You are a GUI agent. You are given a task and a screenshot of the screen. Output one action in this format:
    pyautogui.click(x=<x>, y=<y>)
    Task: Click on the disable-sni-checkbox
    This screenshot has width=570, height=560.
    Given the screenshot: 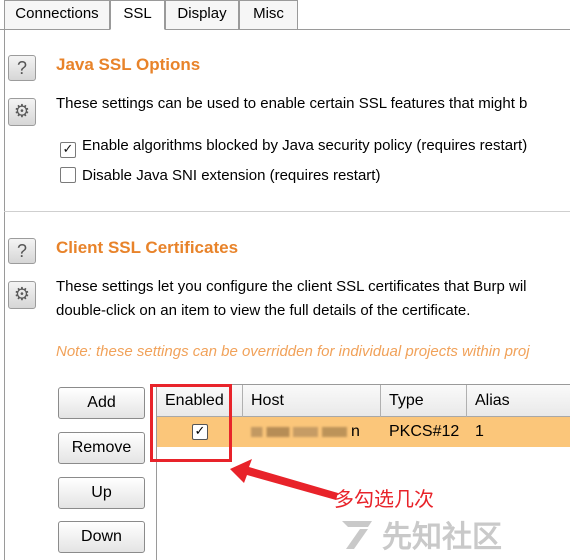 What is the action you would take?
    pyautogui.click(x=68, y=175)
    